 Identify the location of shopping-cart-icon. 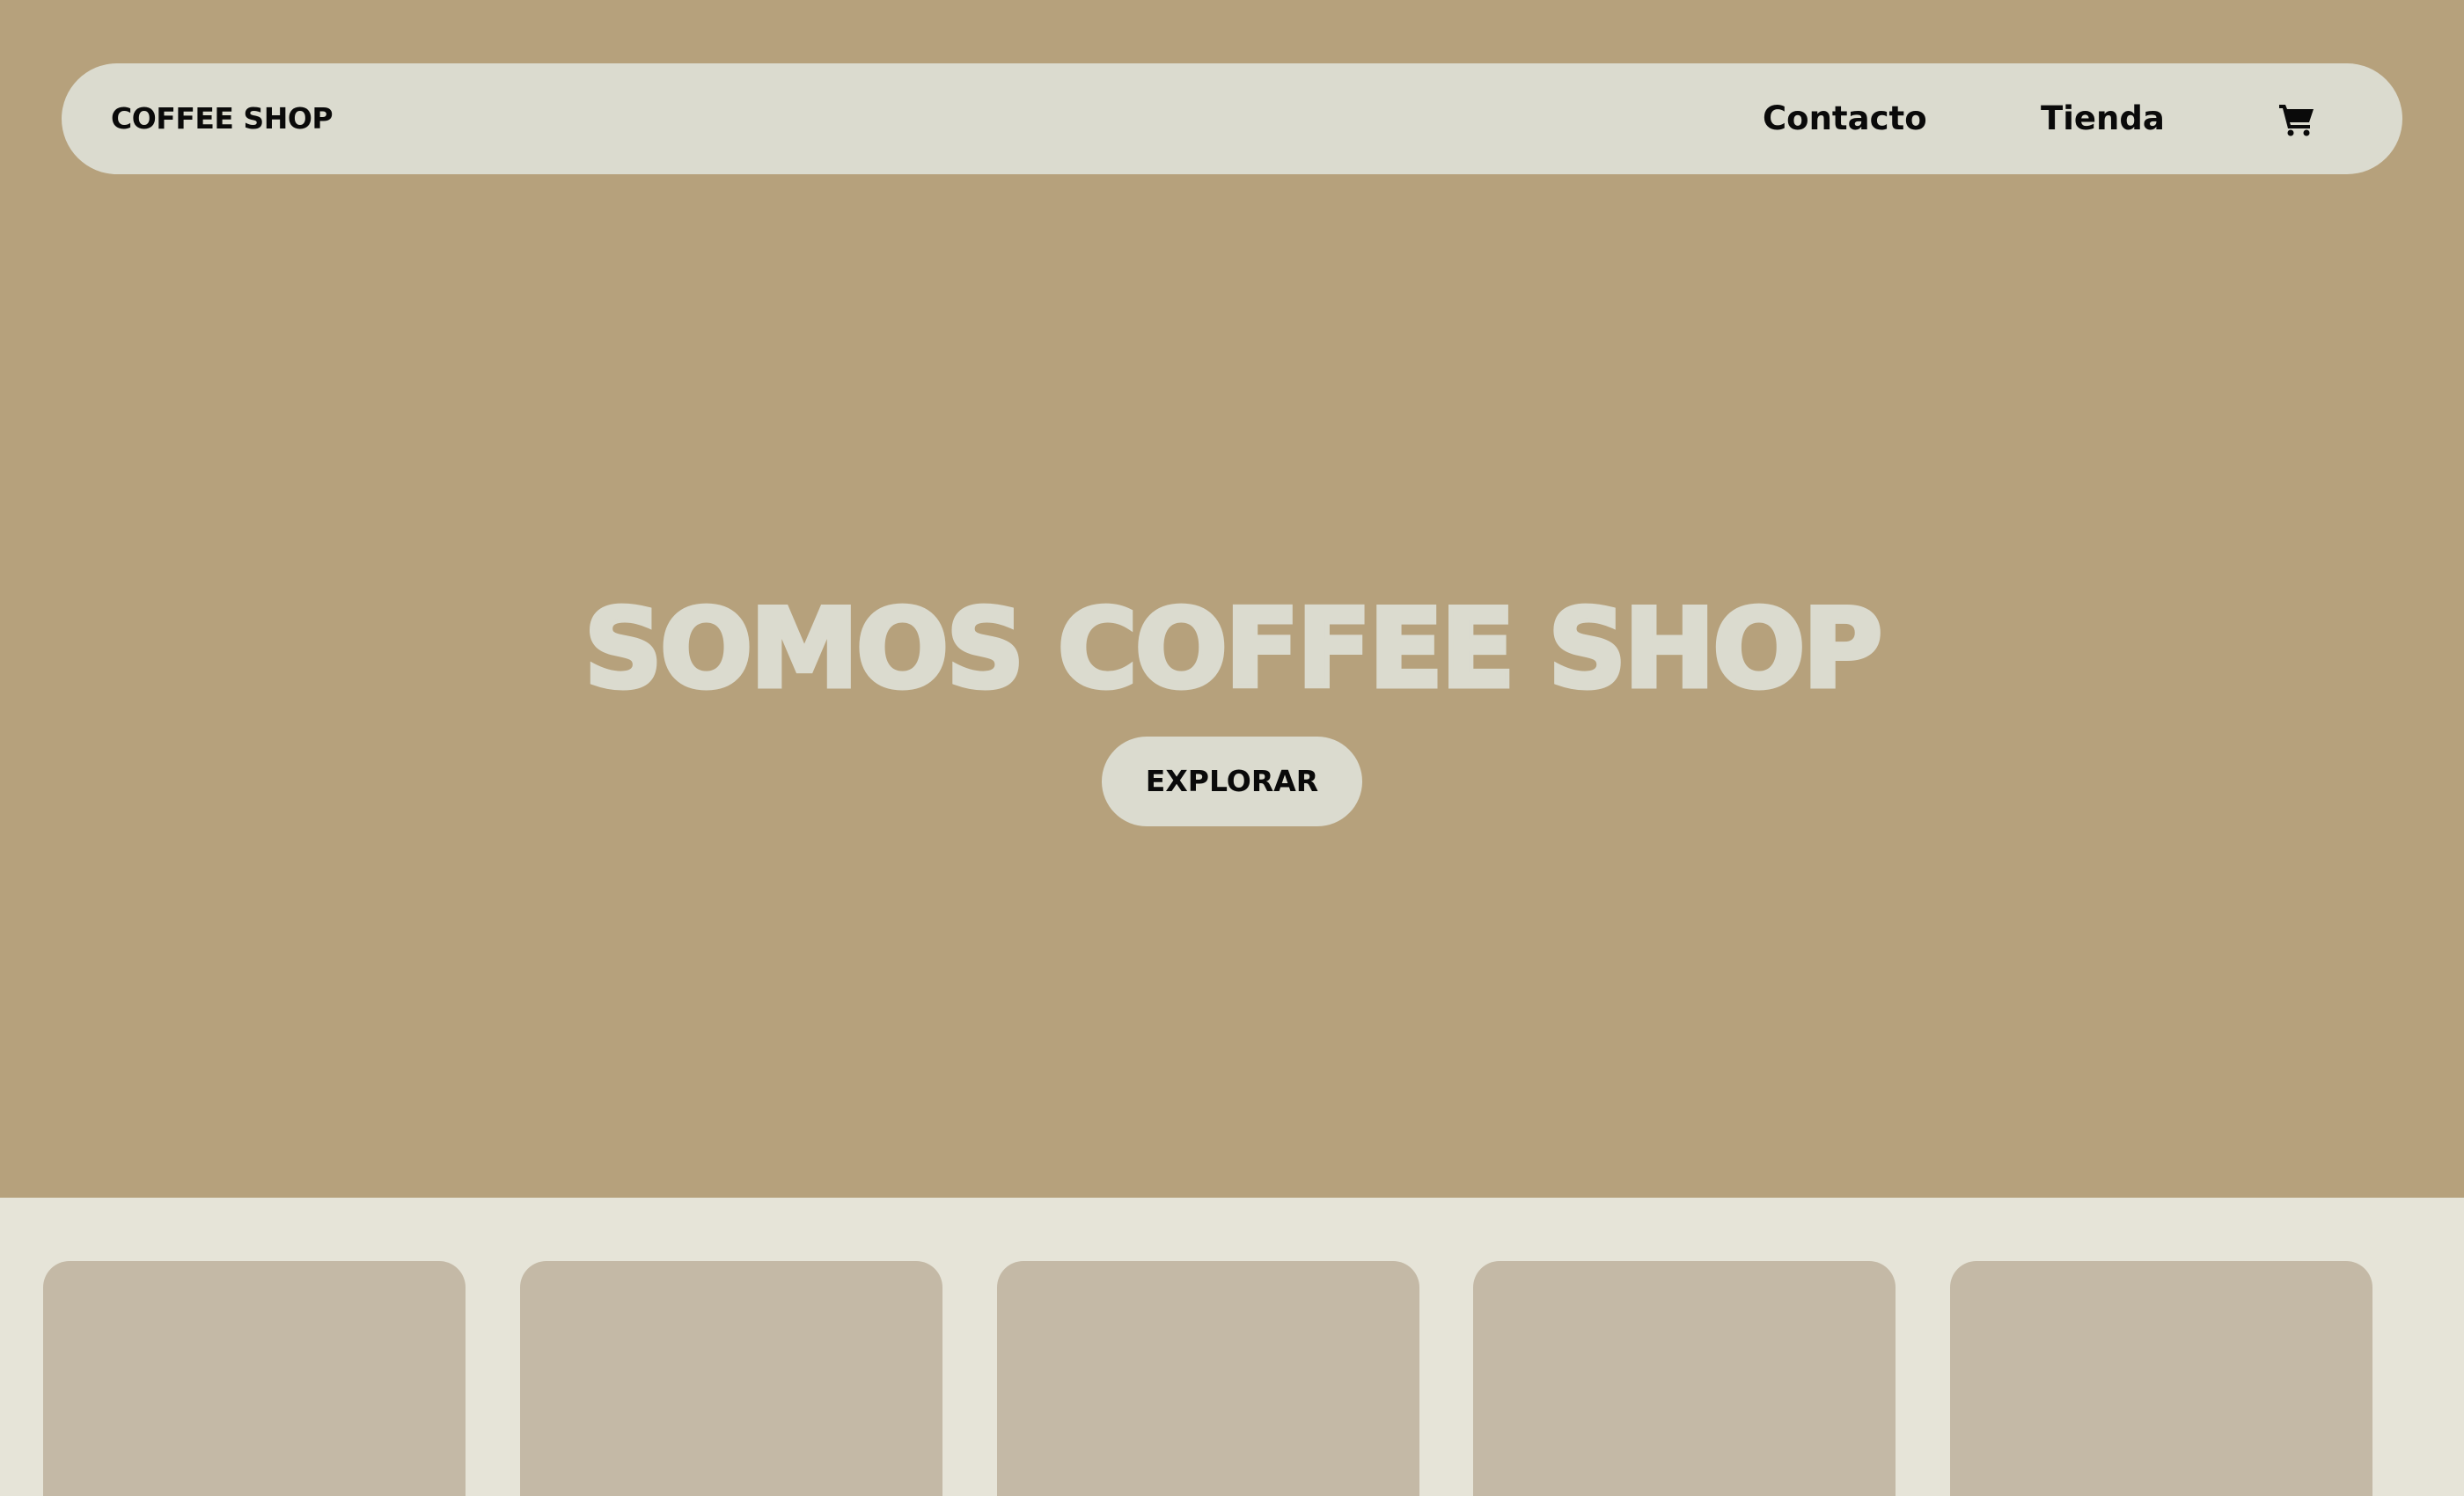
(2296, 119).